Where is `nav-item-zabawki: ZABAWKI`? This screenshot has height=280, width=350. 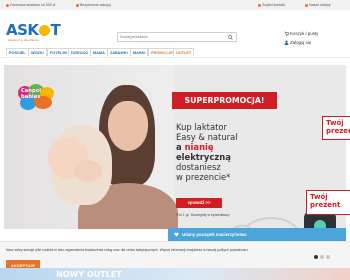
nav-item-zabawki: ZABAWKI is located at coordinates (119, 52).